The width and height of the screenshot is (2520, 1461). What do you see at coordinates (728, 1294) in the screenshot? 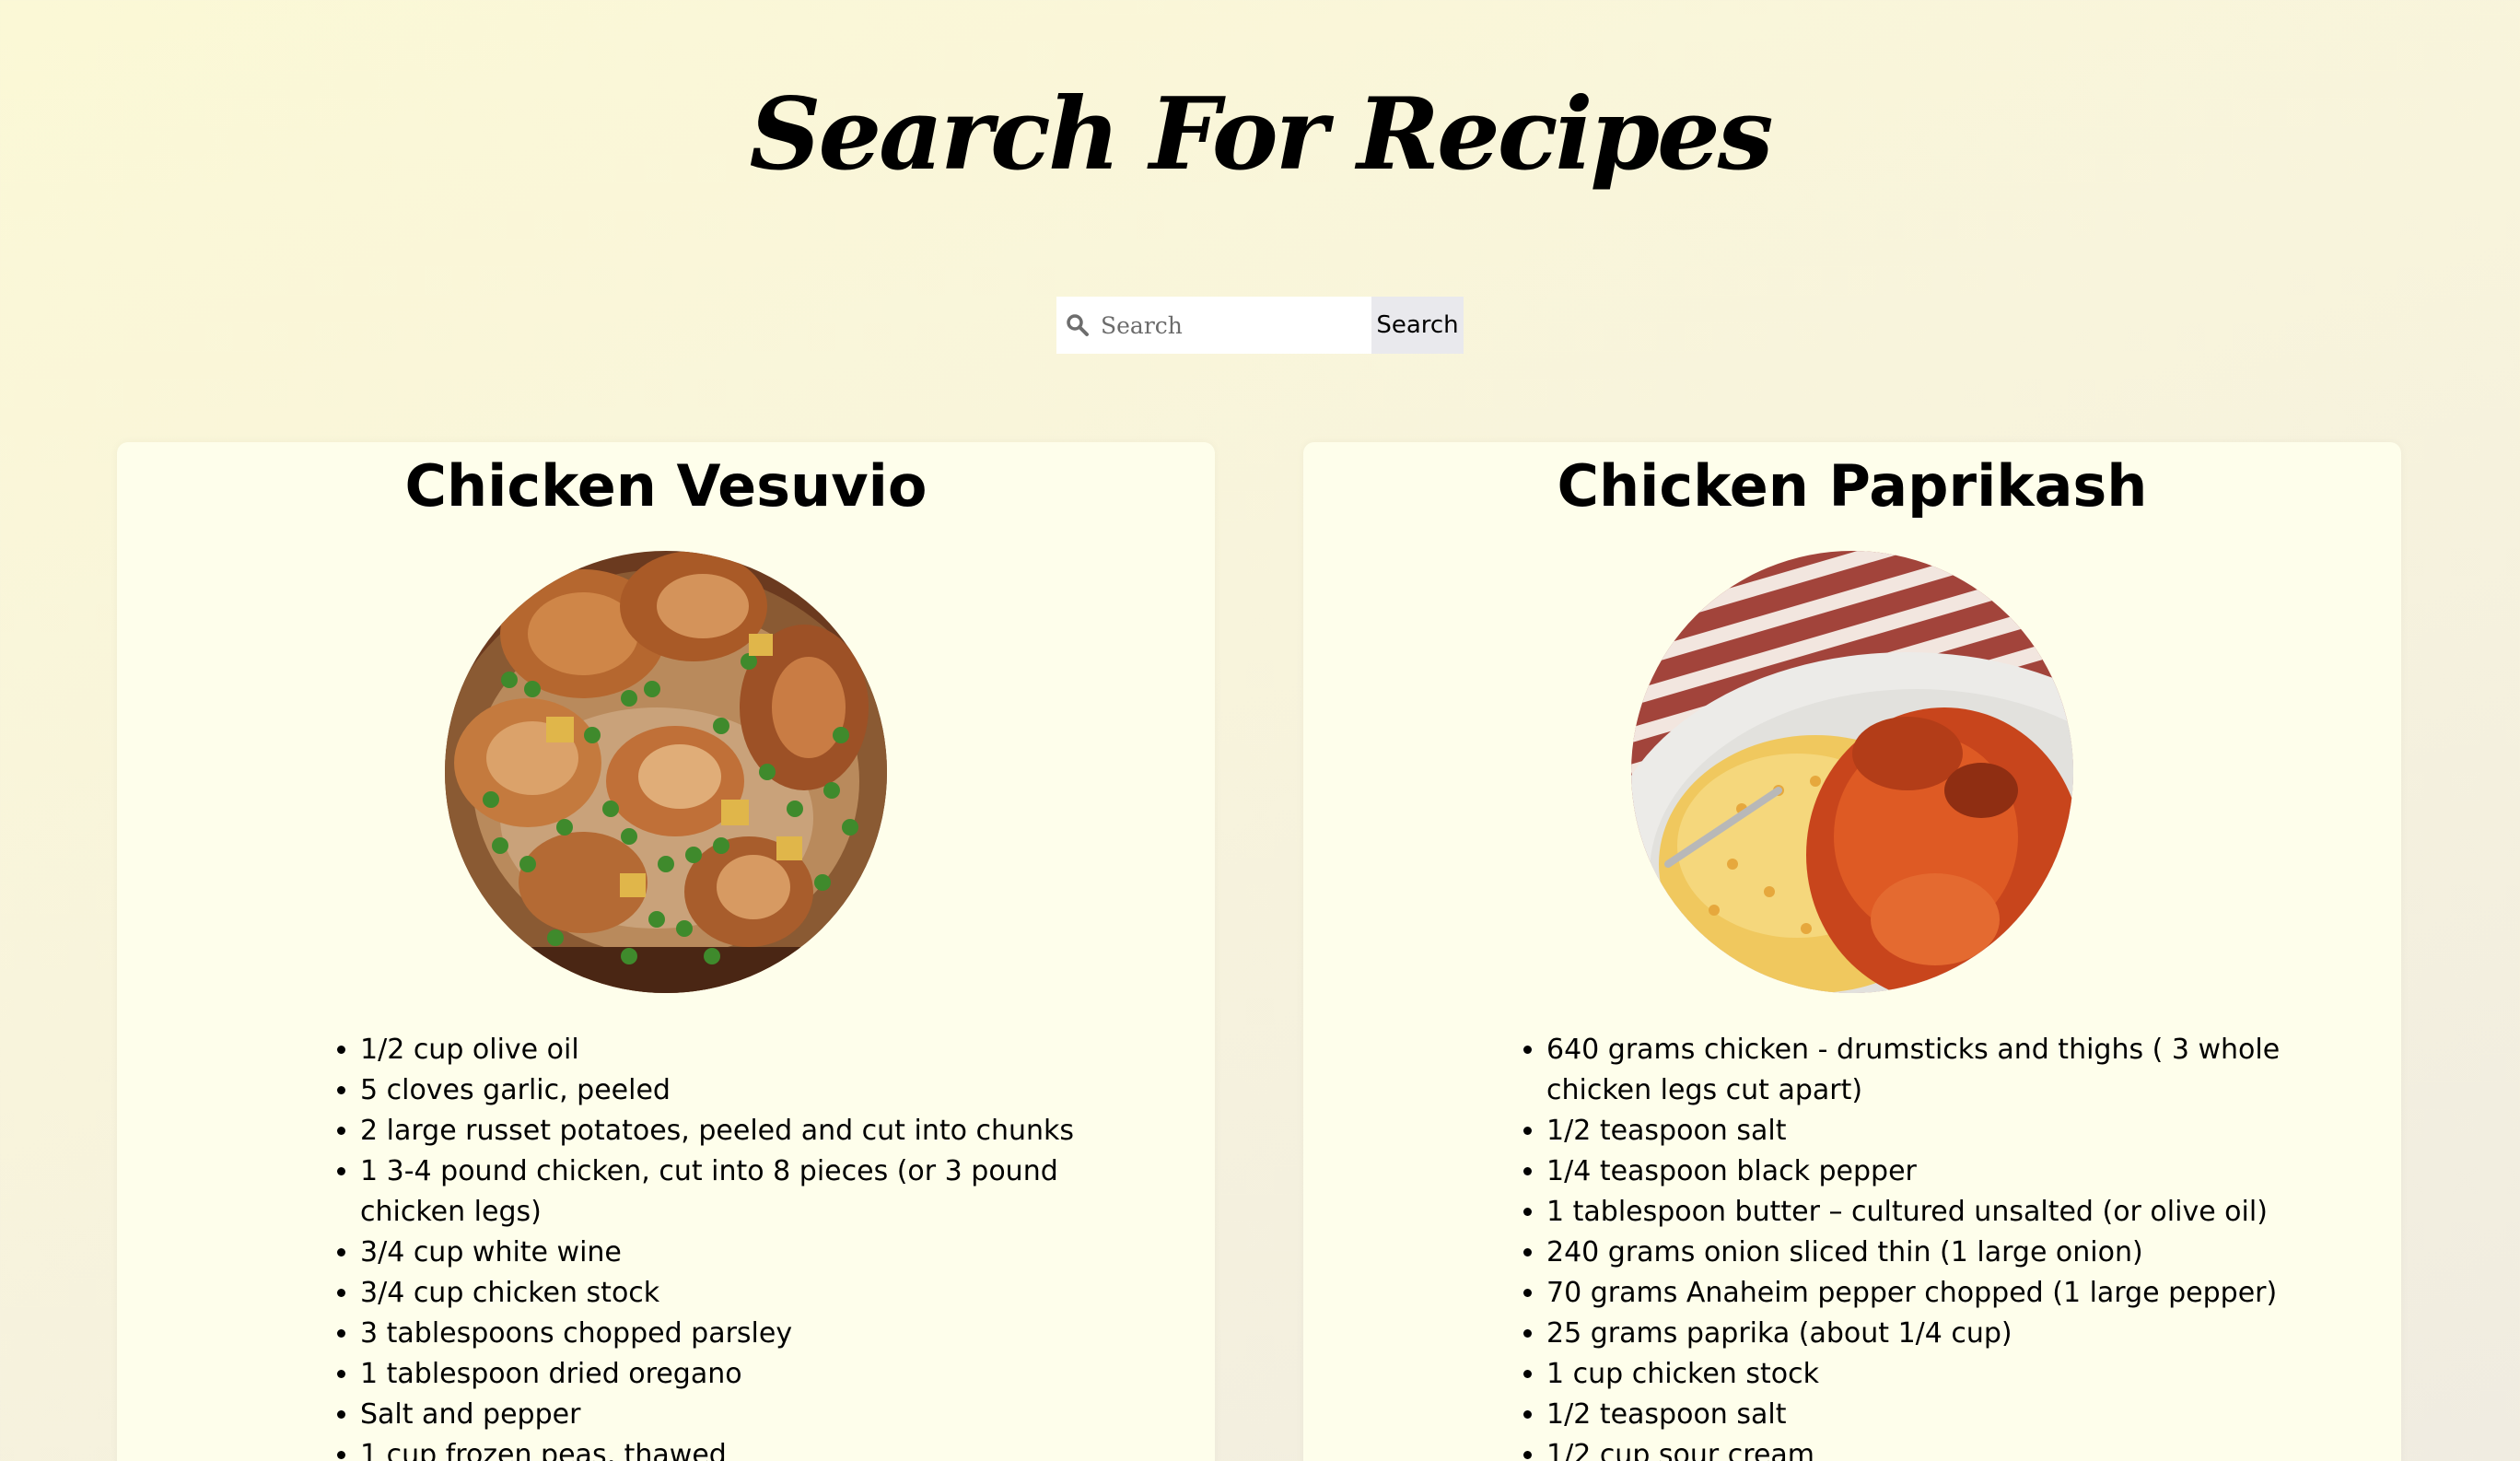
I see `ingredient-item: 3/4 cup chicken stock` at bounding box center [728, 1294].